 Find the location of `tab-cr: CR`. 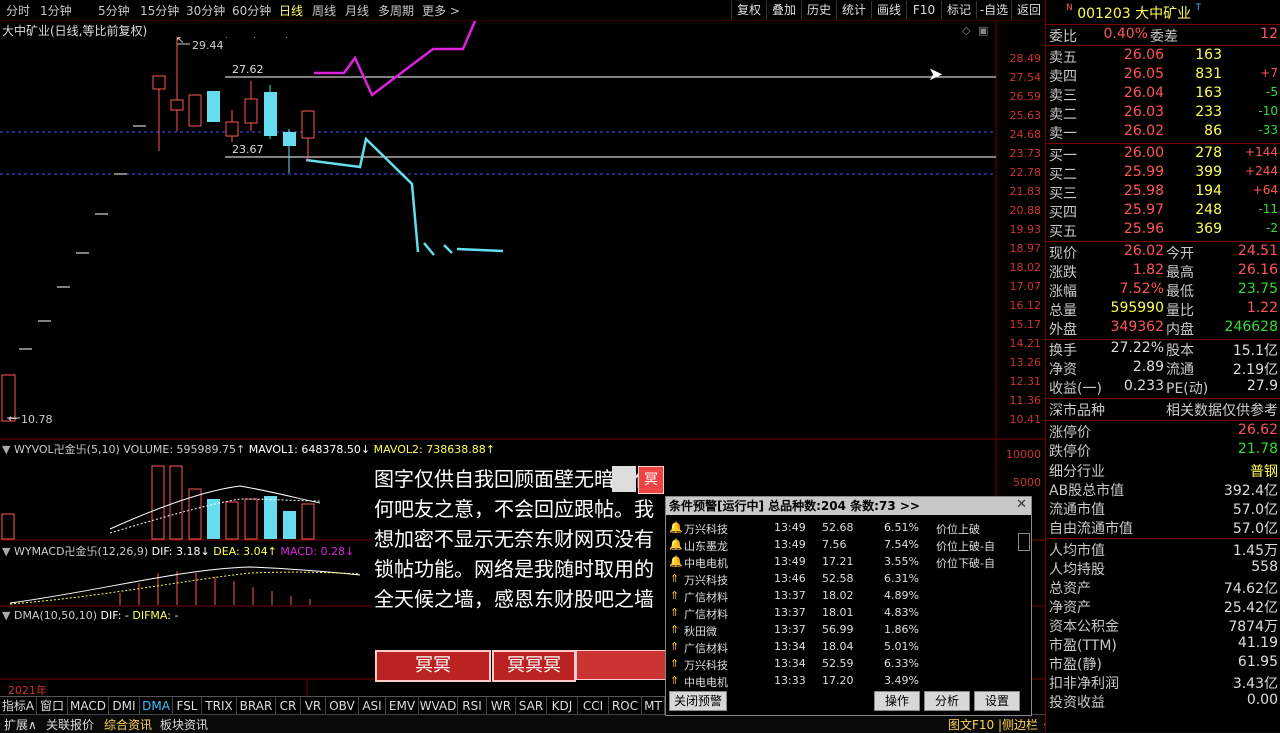

tab-cr: CR is located at coordinates (288, 706).